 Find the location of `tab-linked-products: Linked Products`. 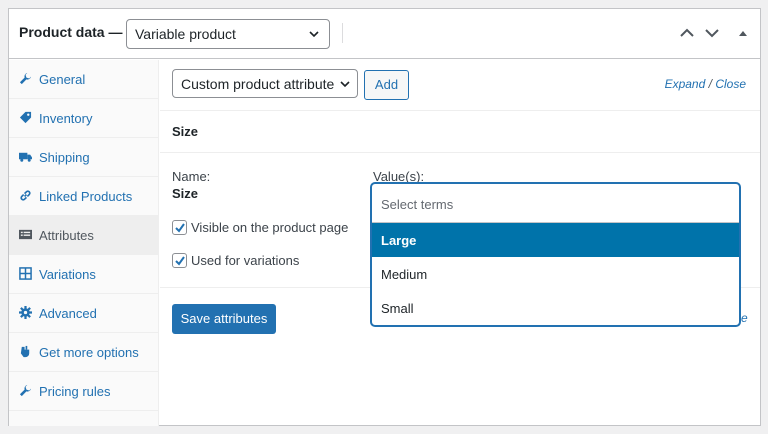

tab-linked-products: Linked Products is located at coordinates (84, 196).